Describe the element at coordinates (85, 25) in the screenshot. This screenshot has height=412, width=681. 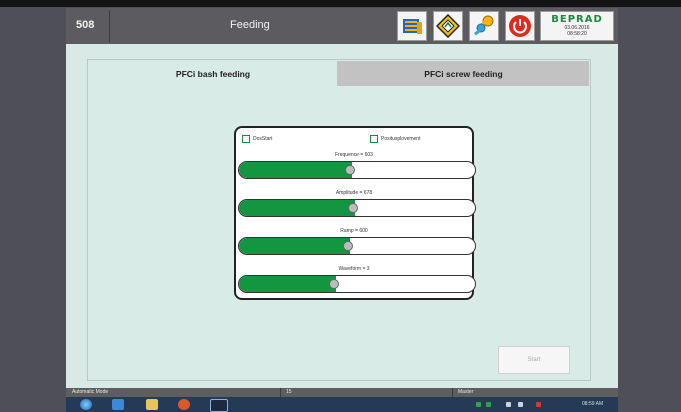
I see `screen-number: 508` at that location.